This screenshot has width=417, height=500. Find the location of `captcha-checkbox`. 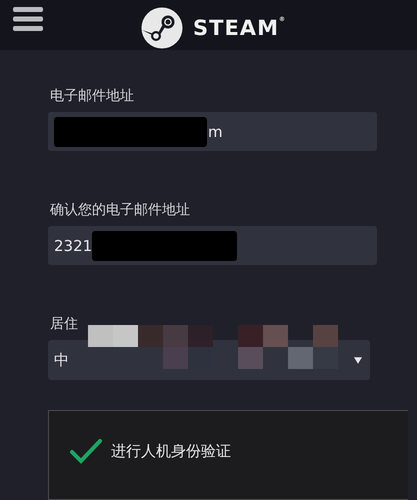

captcha-checkbox is located at coordinates (86, 451).